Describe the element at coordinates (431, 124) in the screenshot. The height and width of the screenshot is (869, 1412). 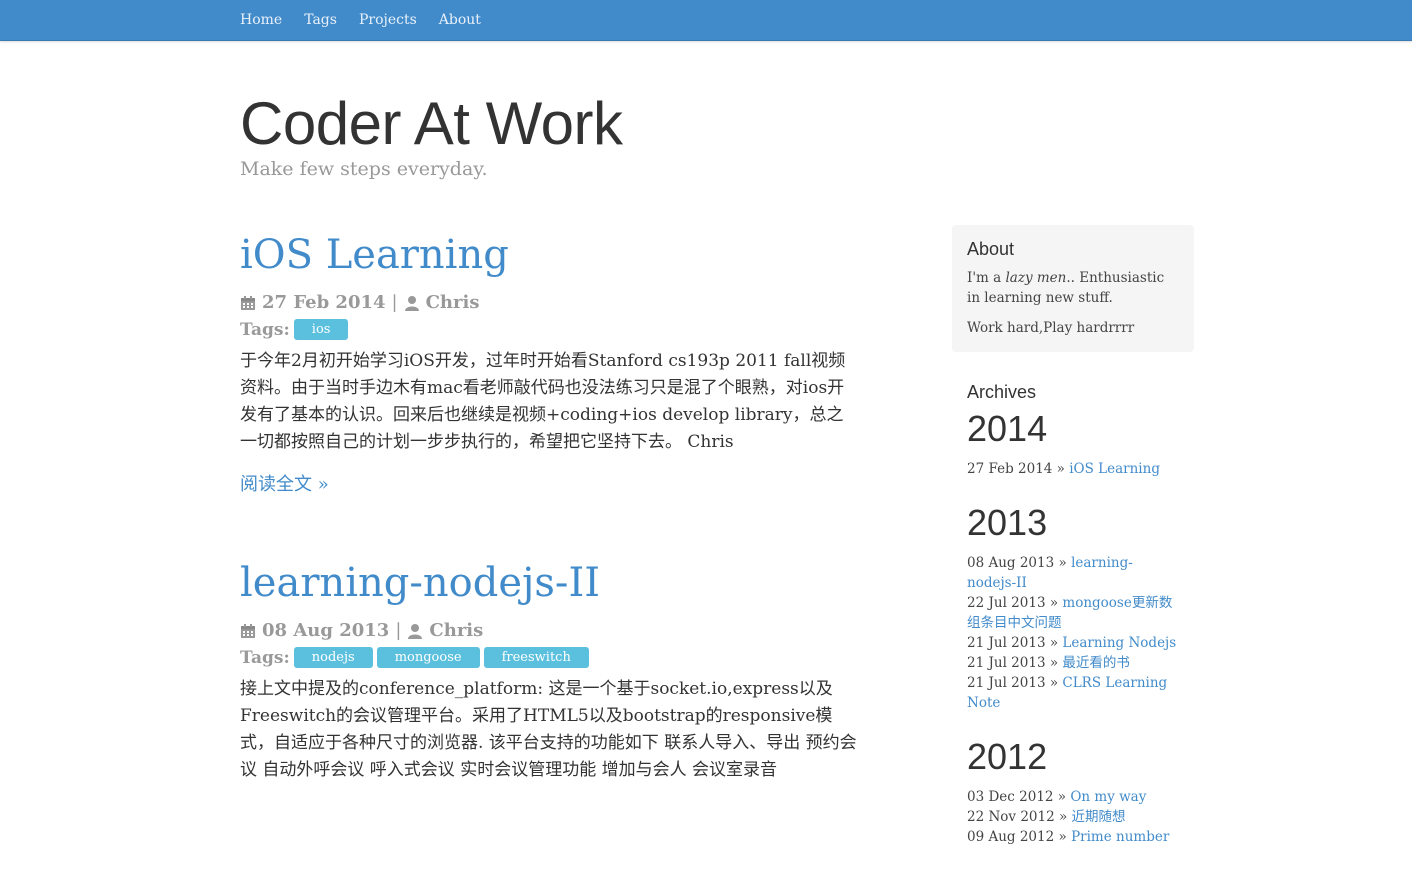
I see `site-title: Coder At Work` at that location.